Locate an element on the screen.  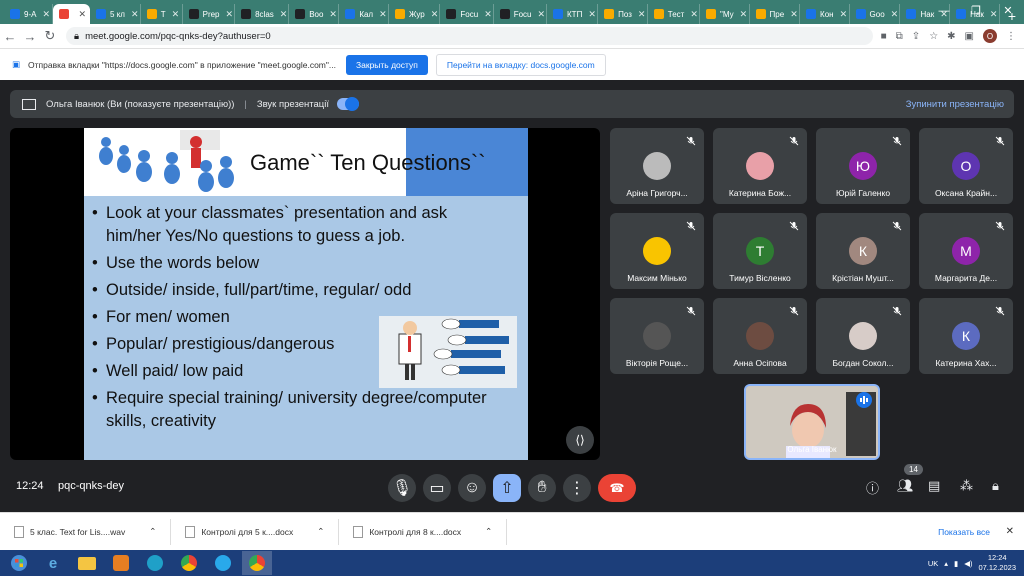
browser-tab: Кон ✕ is located at coordinates (825, 14).